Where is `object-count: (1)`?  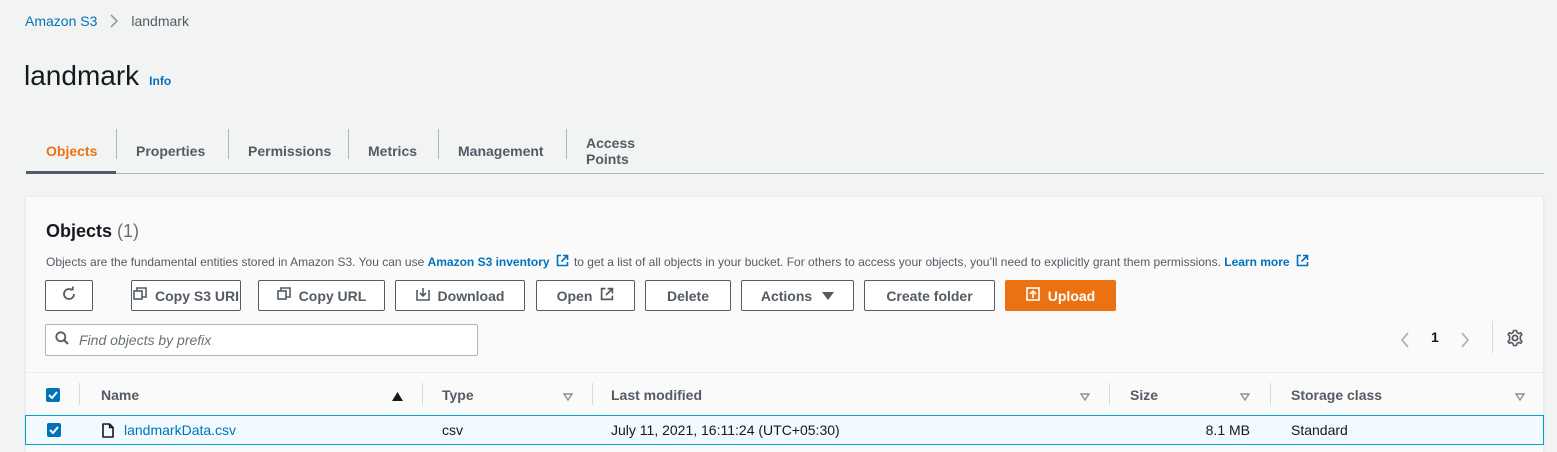 object-count: (1) is located at coordinates (128, 231).